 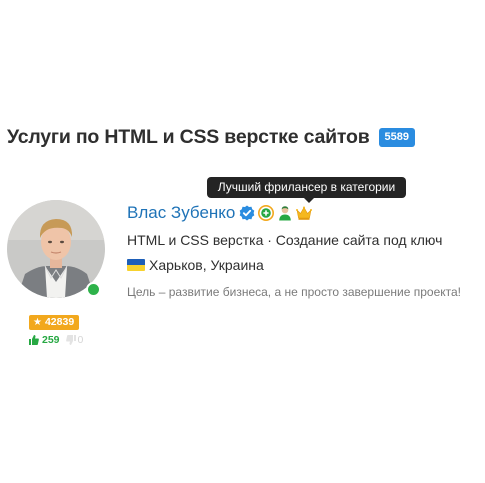 I want to click on rating-badge: ★ 42839, so click(x=54, y=322).